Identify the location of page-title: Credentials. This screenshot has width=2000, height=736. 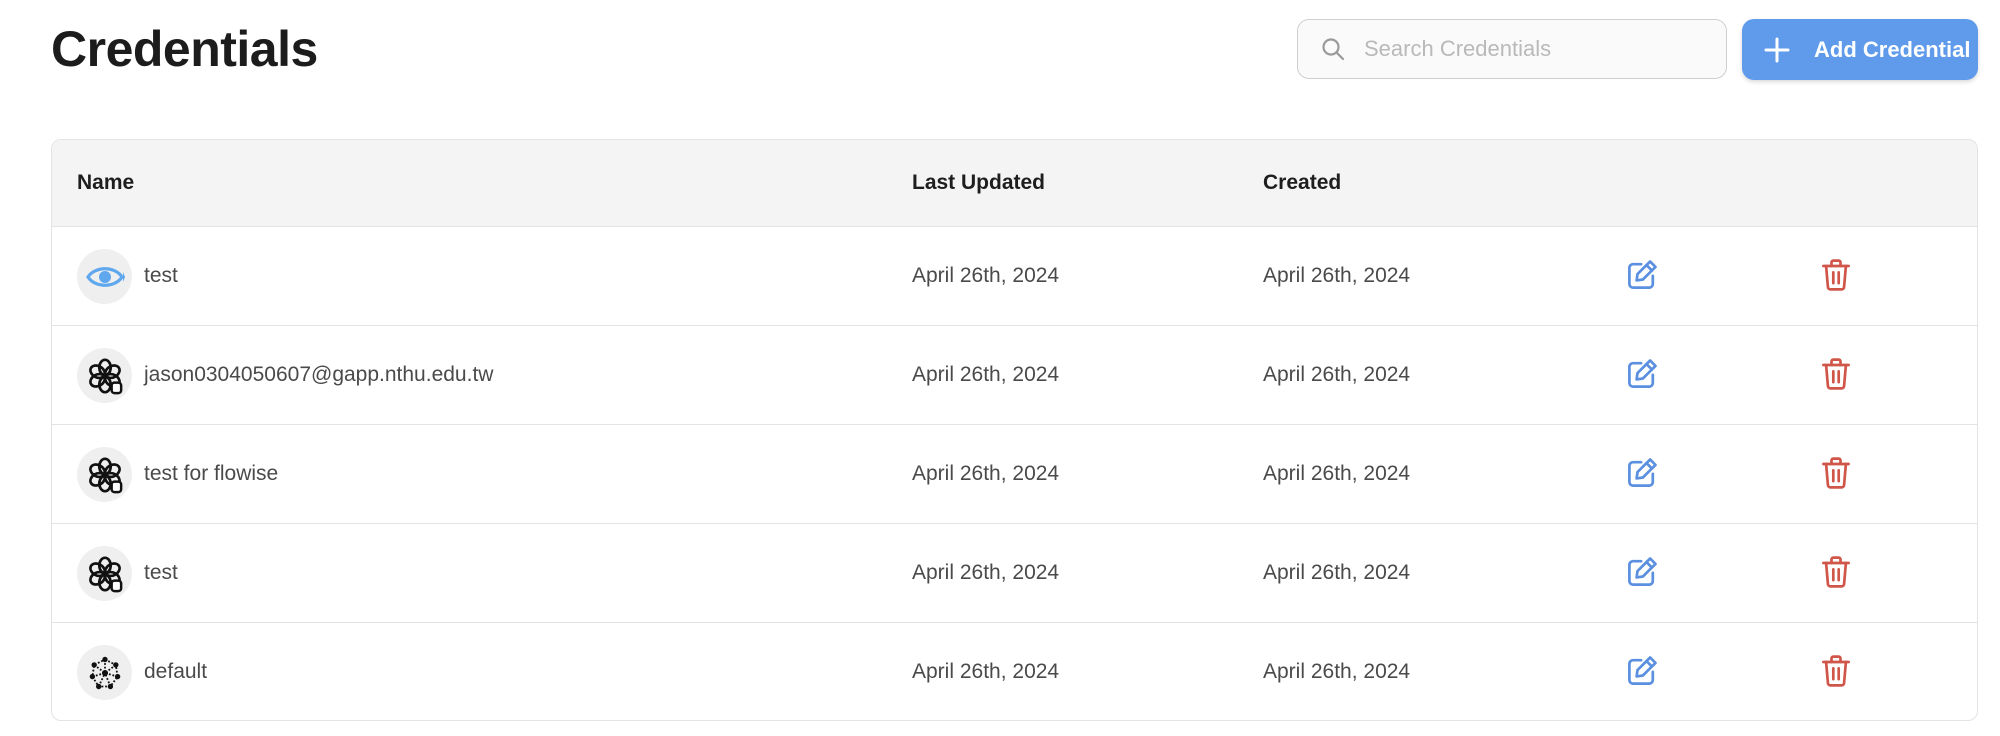
(184, 49).